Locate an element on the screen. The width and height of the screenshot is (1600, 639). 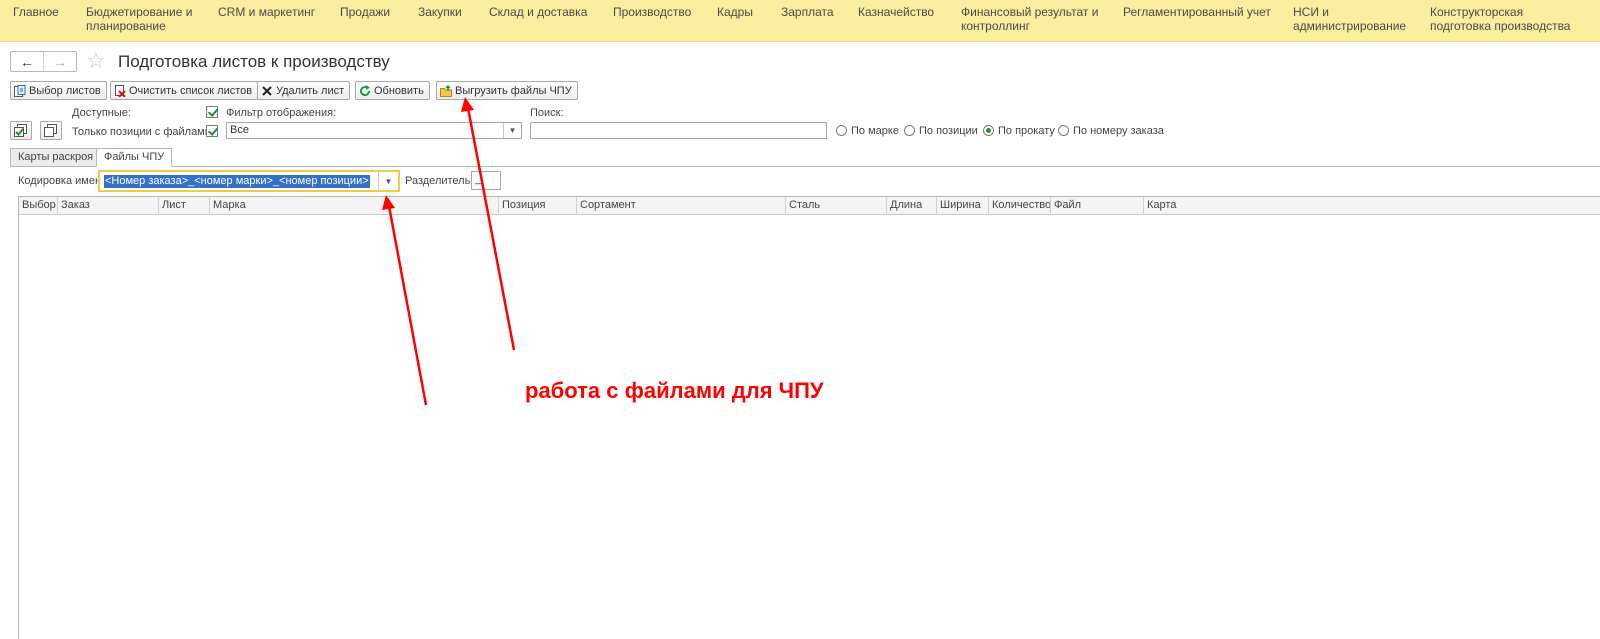
annotation-arrows is located at coordinates (449, 251).